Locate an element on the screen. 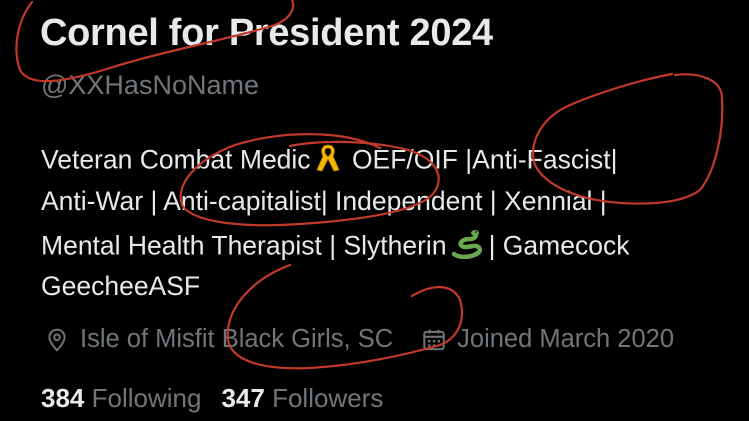 This screenshot has height=421, width=749. display-name: Cornel for President 2024 is located at coordinates (266, 33).